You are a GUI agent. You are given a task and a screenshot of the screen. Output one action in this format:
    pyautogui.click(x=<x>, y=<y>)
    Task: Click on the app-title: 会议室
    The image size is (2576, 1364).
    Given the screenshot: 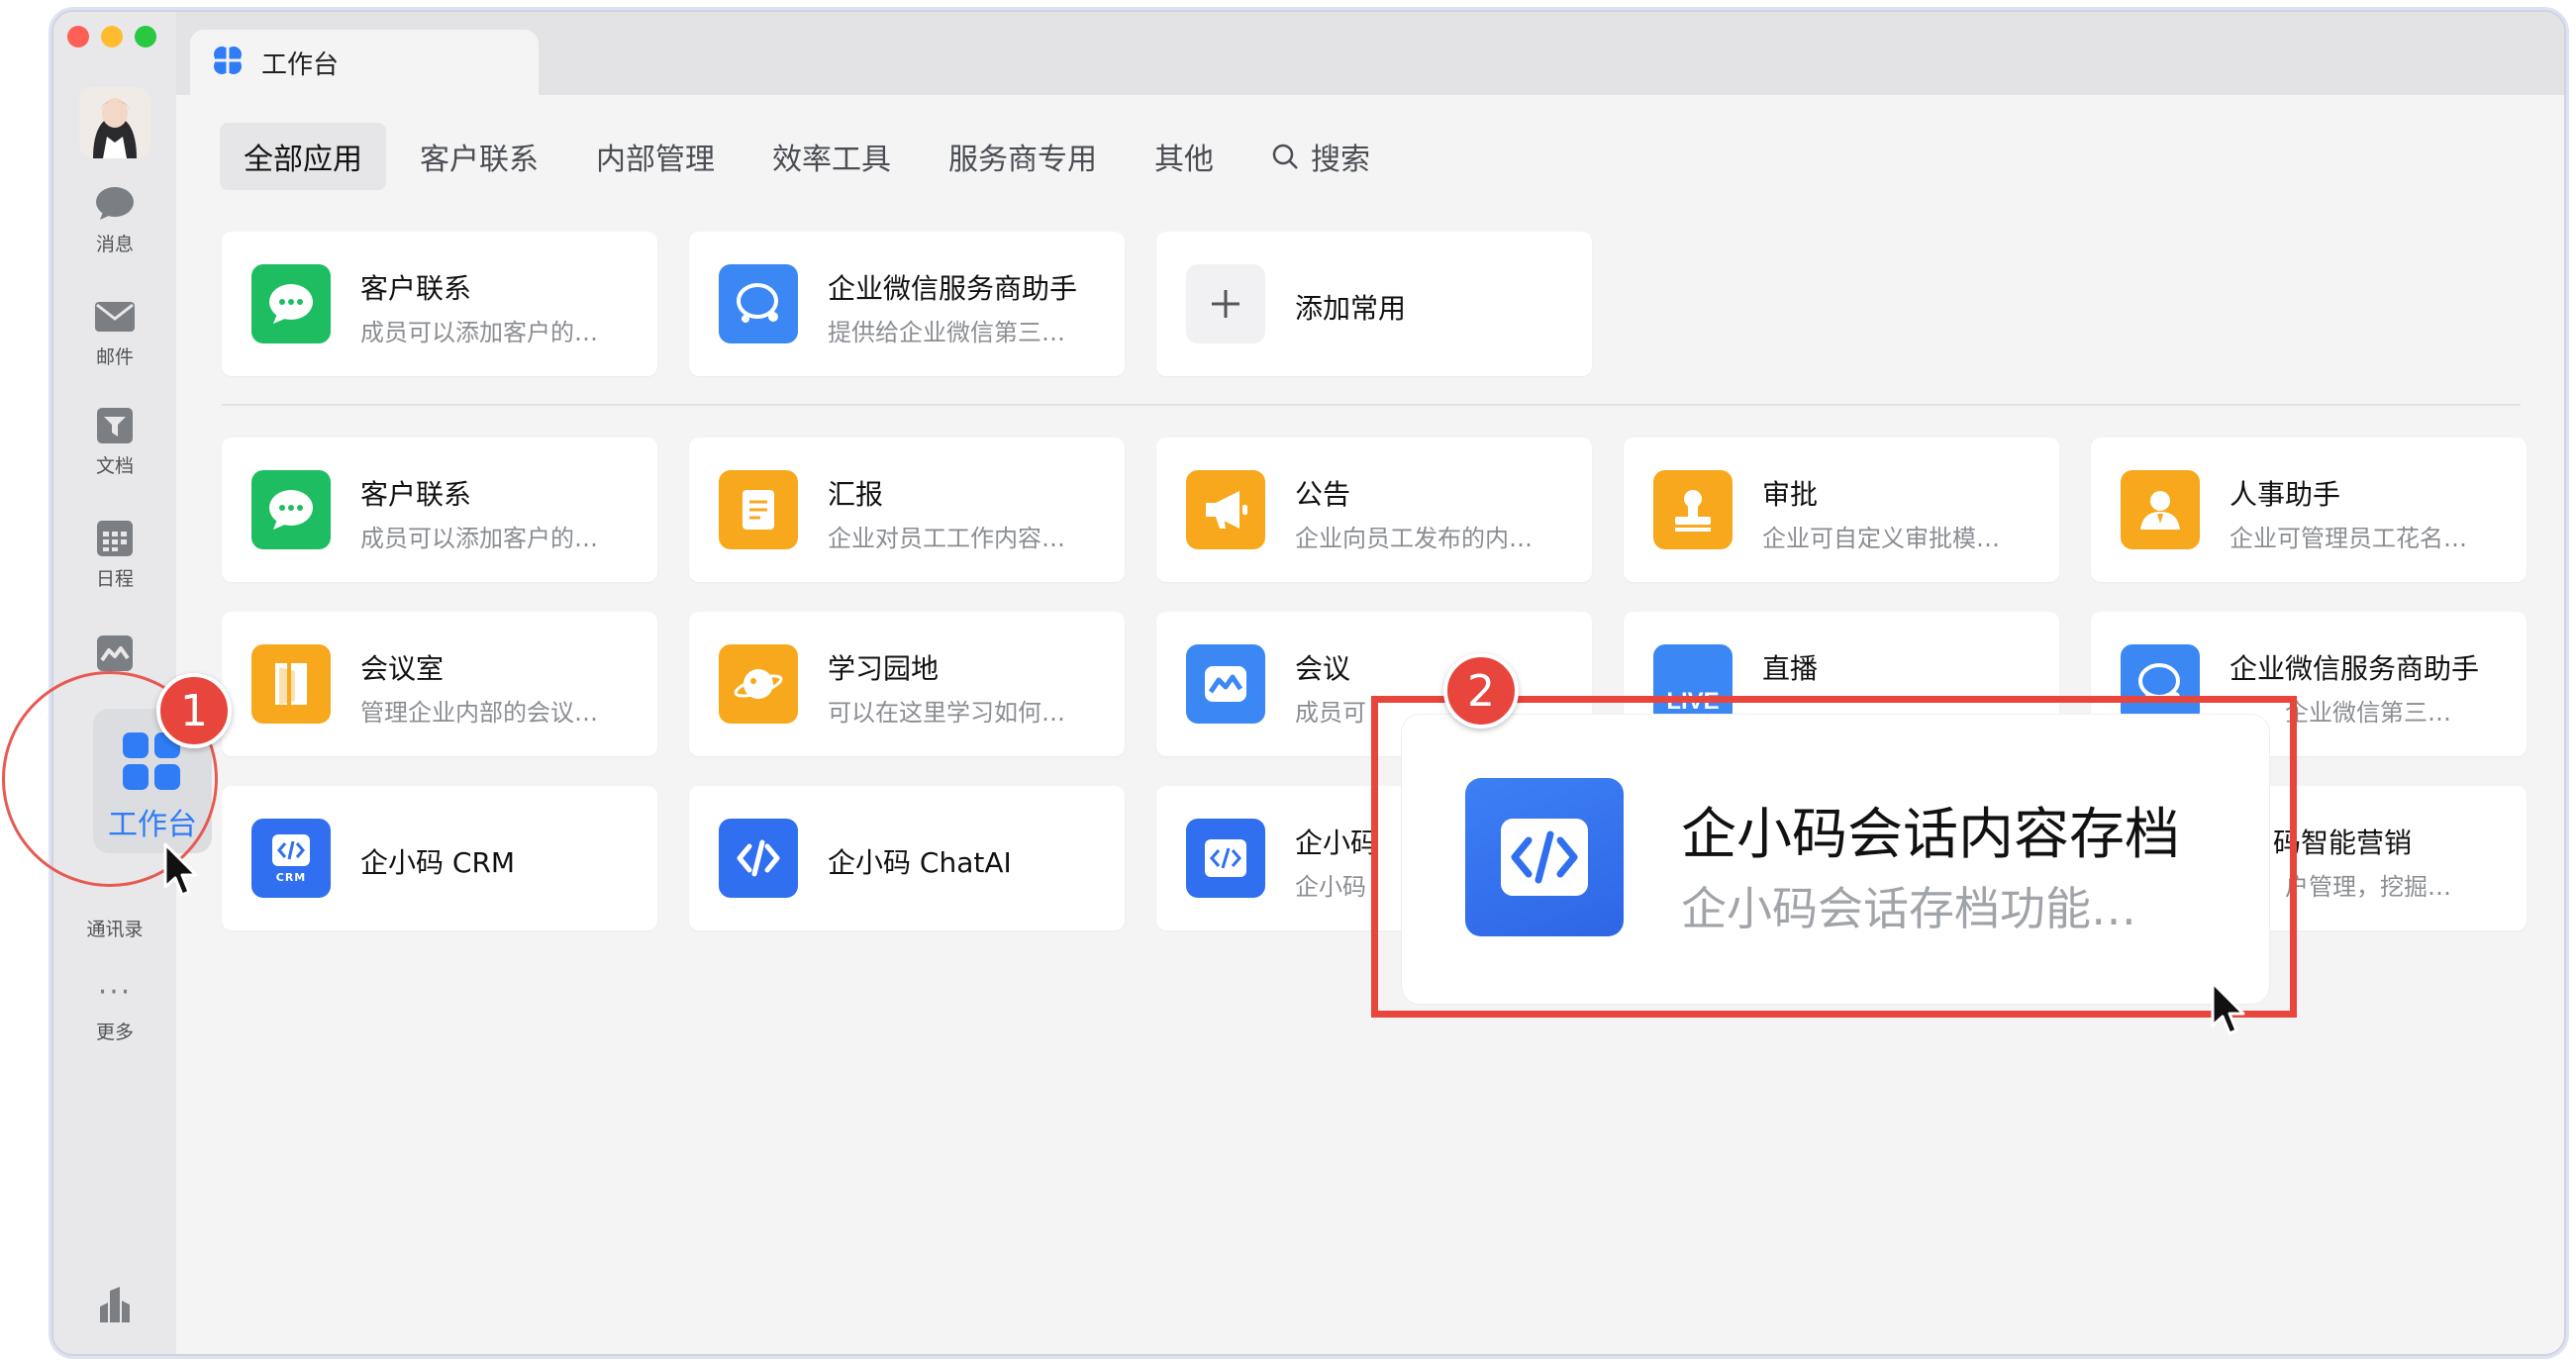 What is the action you would take?
    pyautogui.click(x=402, y=668)
    